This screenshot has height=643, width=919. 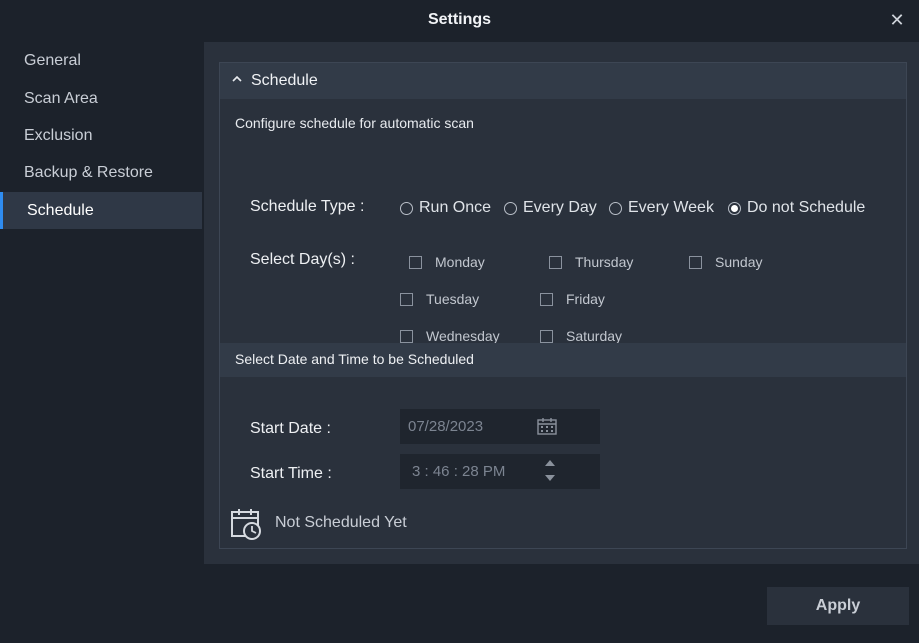 What do you see at coordinates (101, 172) in the screenshot?
I see `sidebar-item-backup-restore: Backup & Restore` at bounding box center [101, 172].